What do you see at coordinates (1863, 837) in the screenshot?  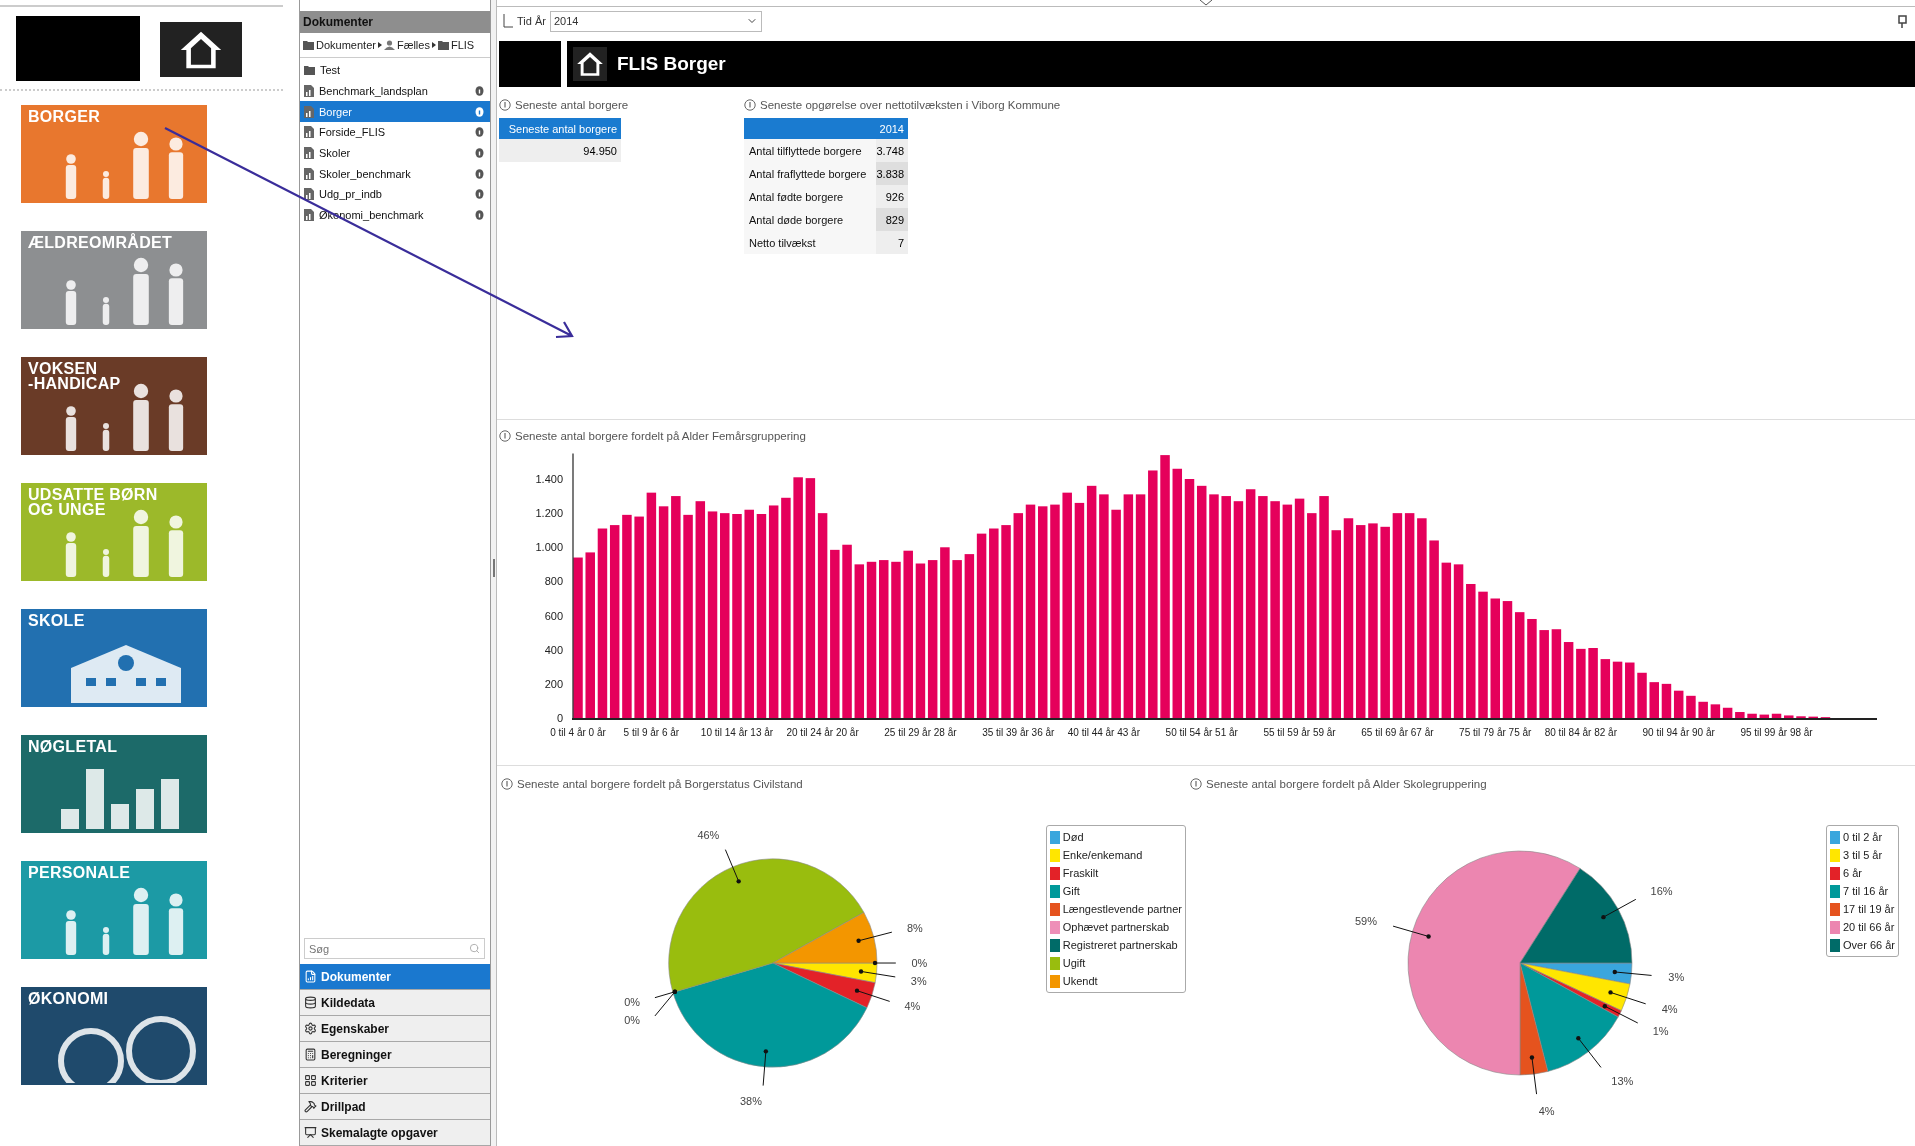 I see `legend-label: 0 til 2 år` at bounding box center [1863, 837].